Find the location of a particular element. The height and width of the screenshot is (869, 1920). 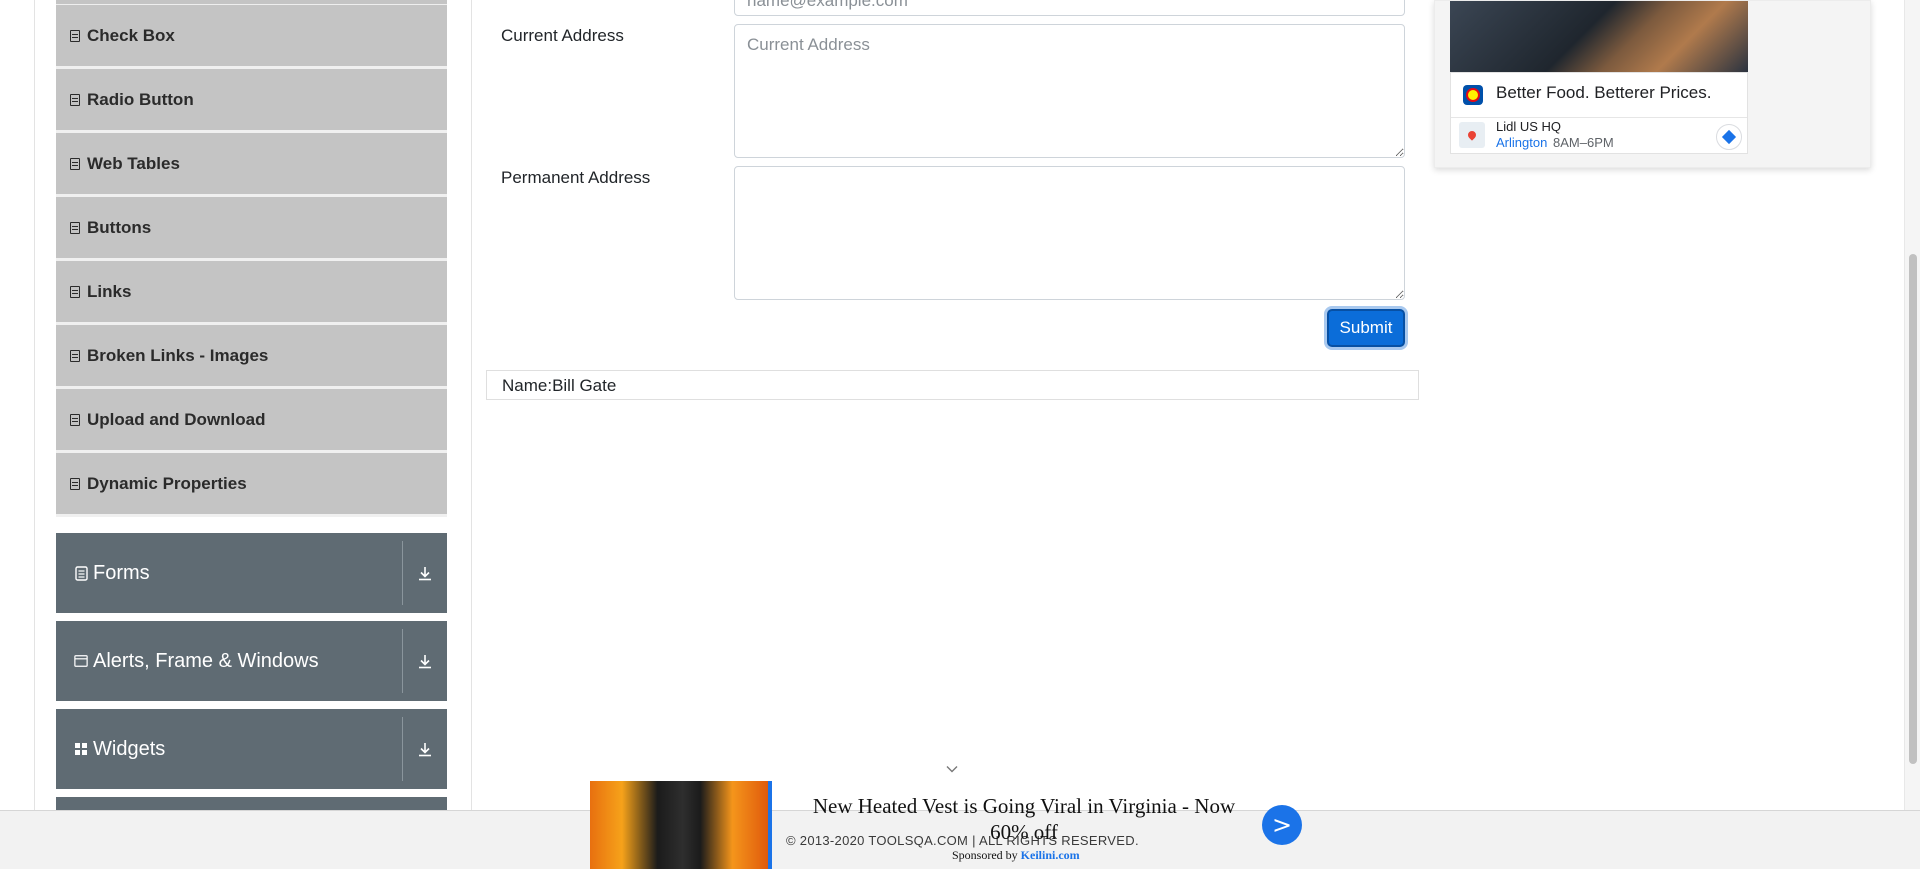

menu-item-label: Broken Links - Images is located at coordinates (178, 355).